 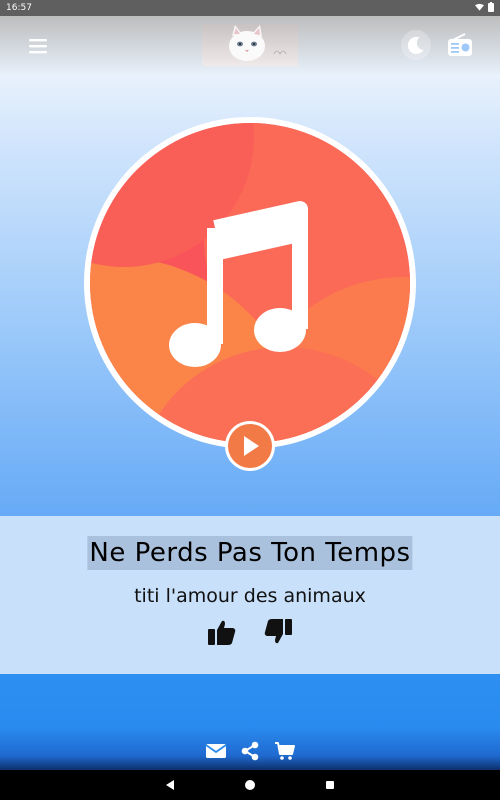 I want to click on battery-icon, so click(x=491, y=7).